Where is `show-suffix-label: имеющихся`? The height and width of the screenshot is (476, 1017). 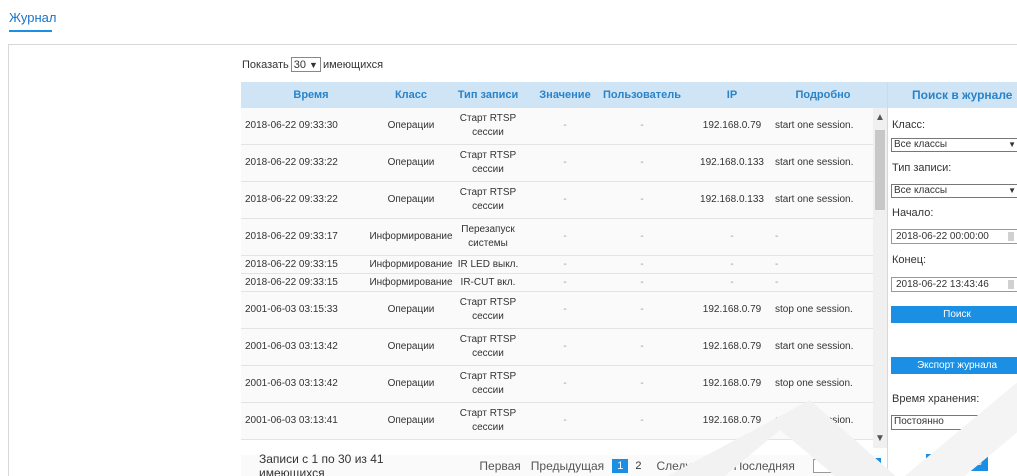 show-suffix-label: имеющихся is located at coordinates (353, 64).